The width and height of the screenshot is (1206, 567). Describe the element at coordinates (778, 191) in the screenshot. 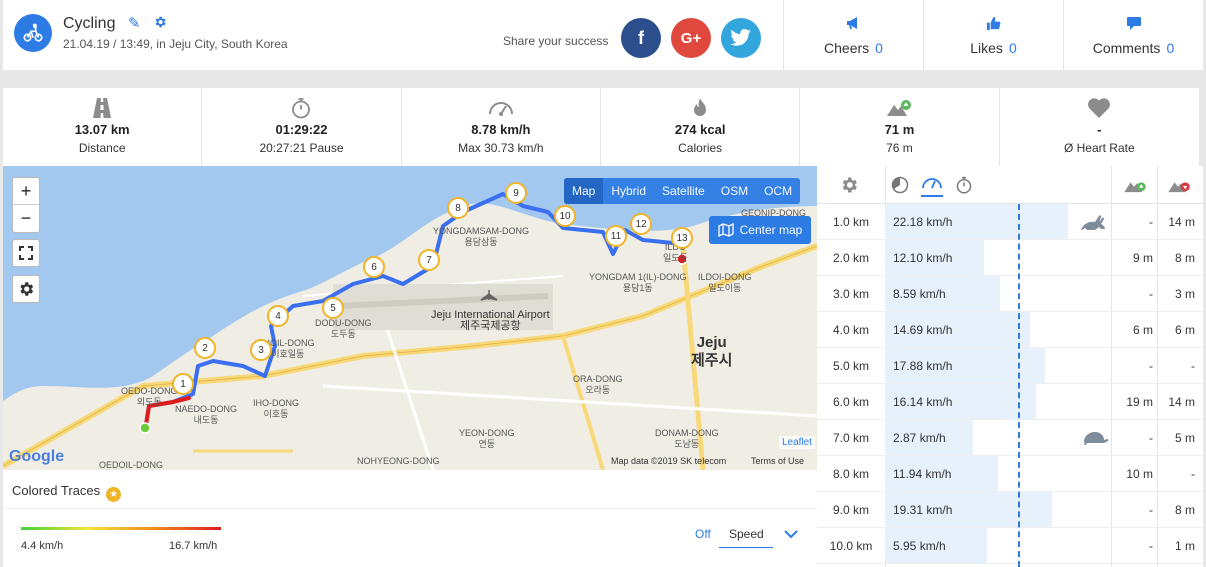

I see `map-type-ocm: OCM` at that location.